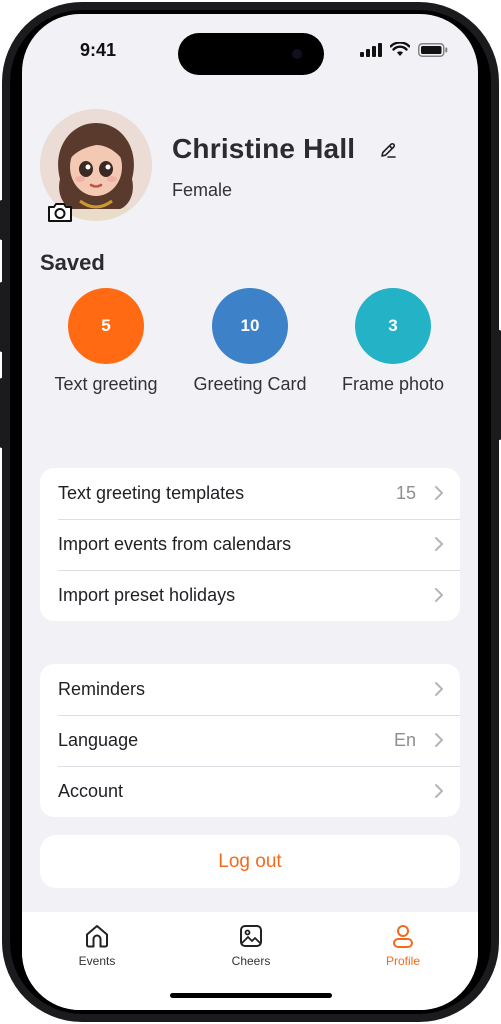 The image size is (501, 1024). Describe the element at coordinates (400, 49) in the screenshot. I see `wifi-icon` at that location.